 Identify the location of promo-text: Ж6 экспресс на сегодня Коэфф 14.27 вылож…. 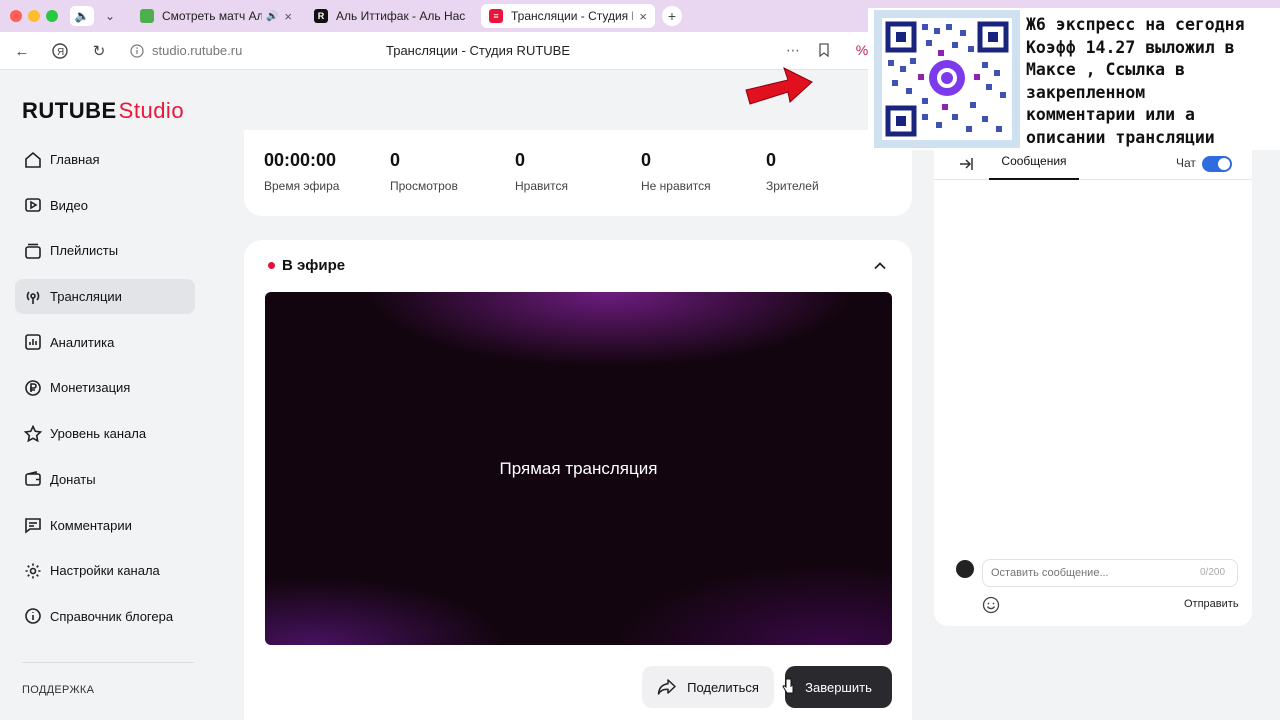
(1135, 81).